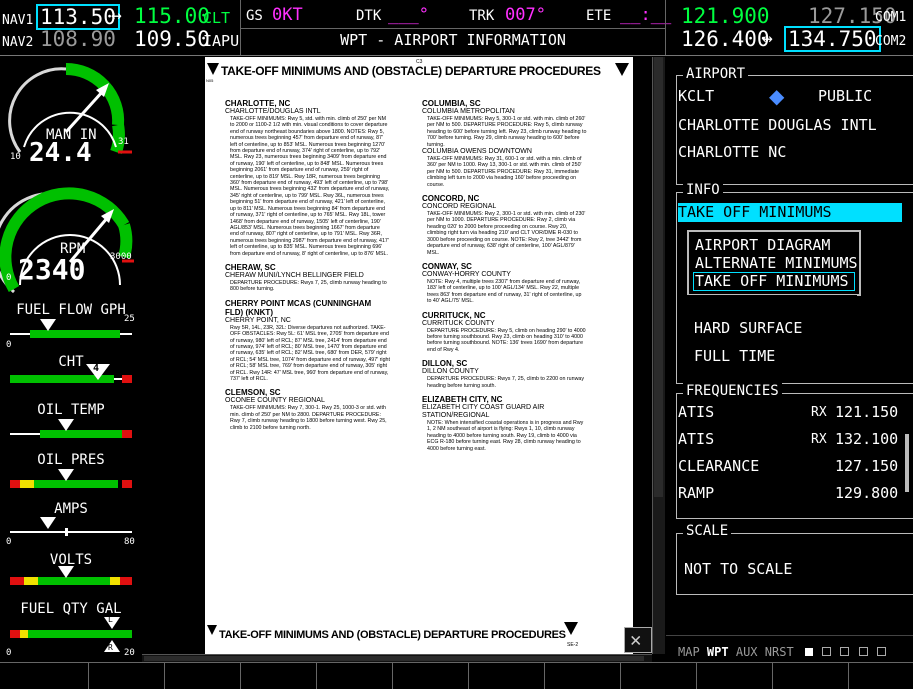  Describe the element at coordinates (777, 96) in the screenshot. I see `airport-symbol-icon: ◆` at that location.